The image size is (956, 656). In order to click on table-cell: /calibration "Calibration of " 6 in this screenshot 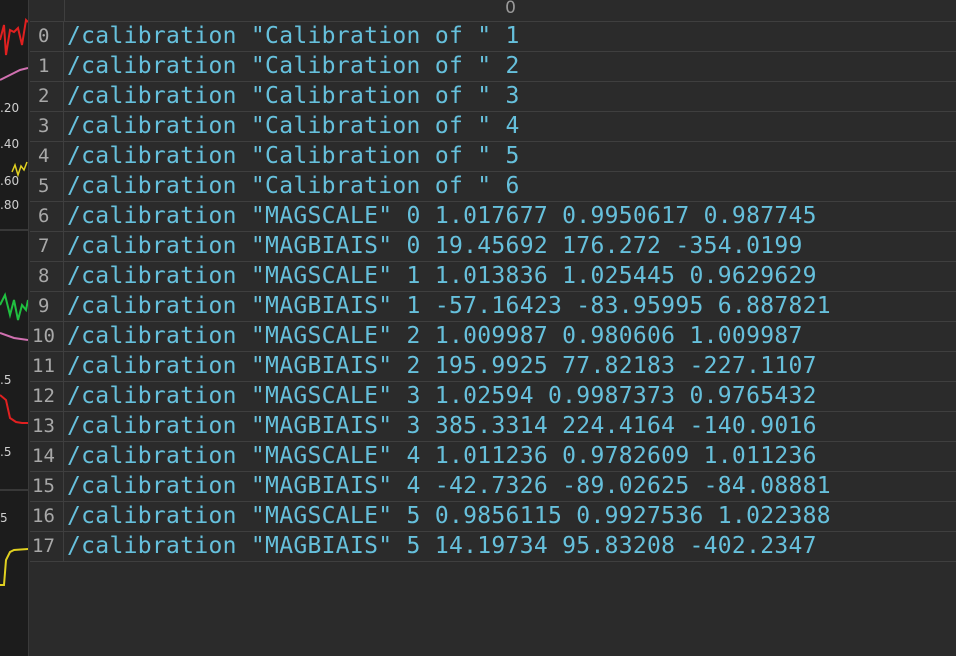, I will do `click(292, 186)`.